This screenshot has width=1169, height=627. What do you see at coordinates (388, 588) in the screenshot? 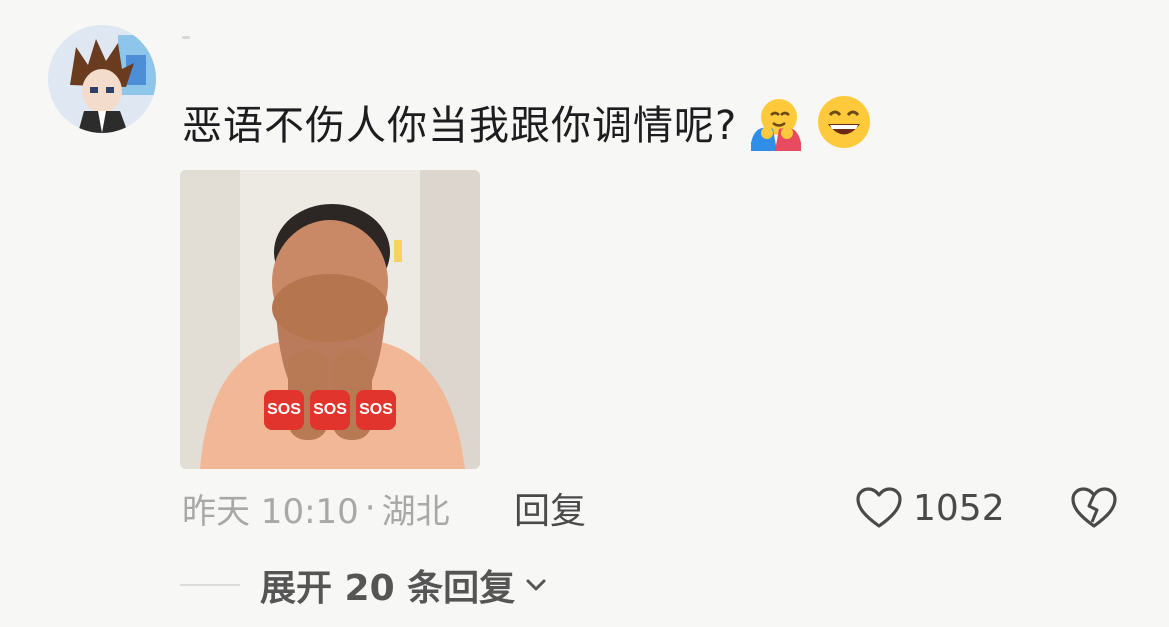
I see `expand-replies-label: 展开 20 条回复` at bounding box center [388, 588].